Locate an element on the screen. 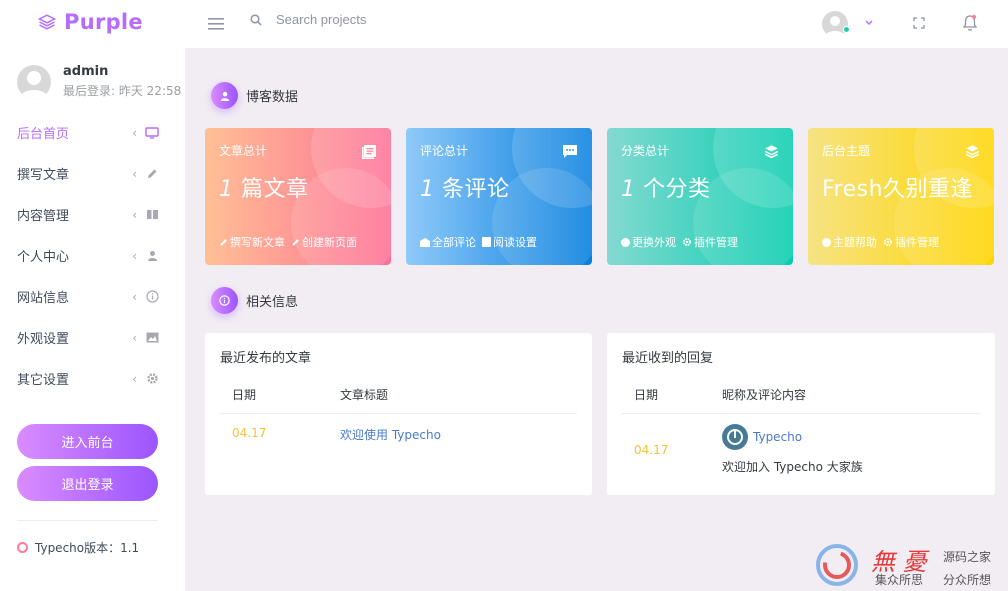 Image resolution: width=1008 pixels, height=591 pixels. circle-icon is located at coordinates (22, 547).